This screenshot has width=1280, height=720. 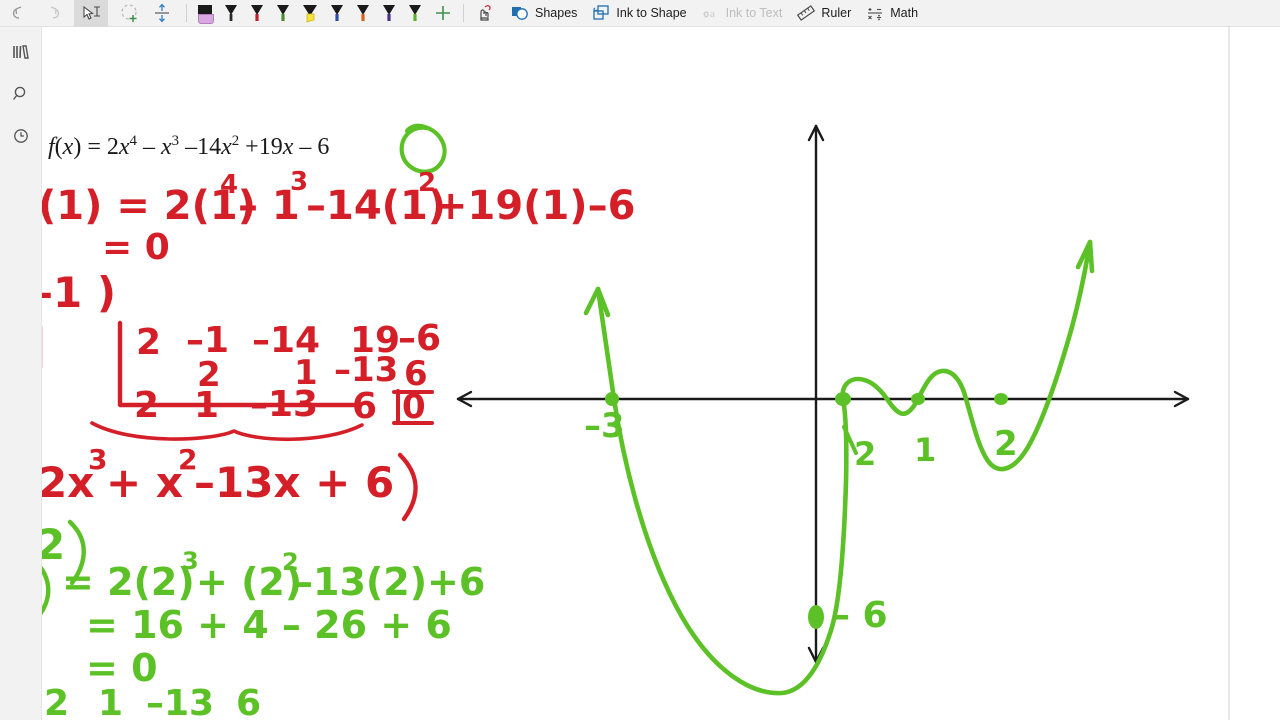 I want to click on sidebar-item-notebooks, so click(x=21, y=52).